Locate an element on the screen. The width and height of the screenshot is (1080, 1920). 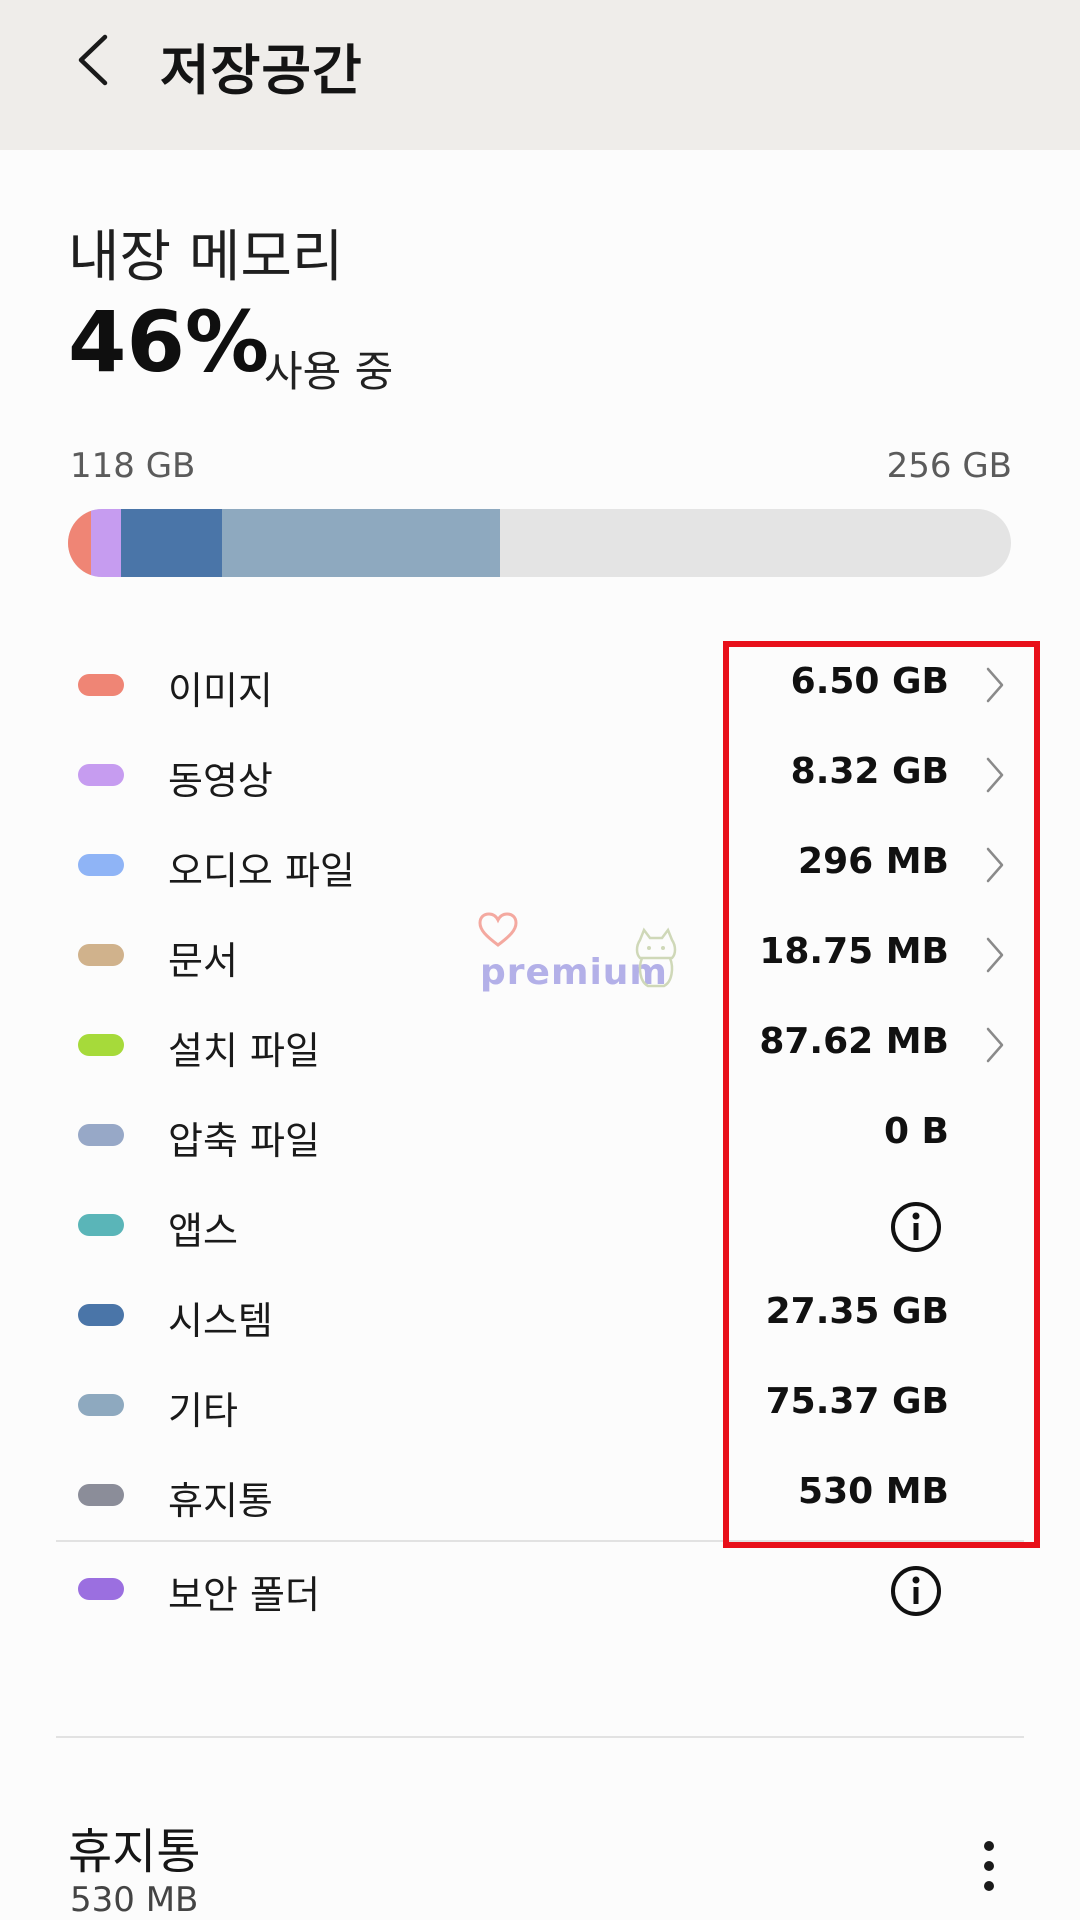
category-label: 휴지통 is located at coordinates (220, 1501).